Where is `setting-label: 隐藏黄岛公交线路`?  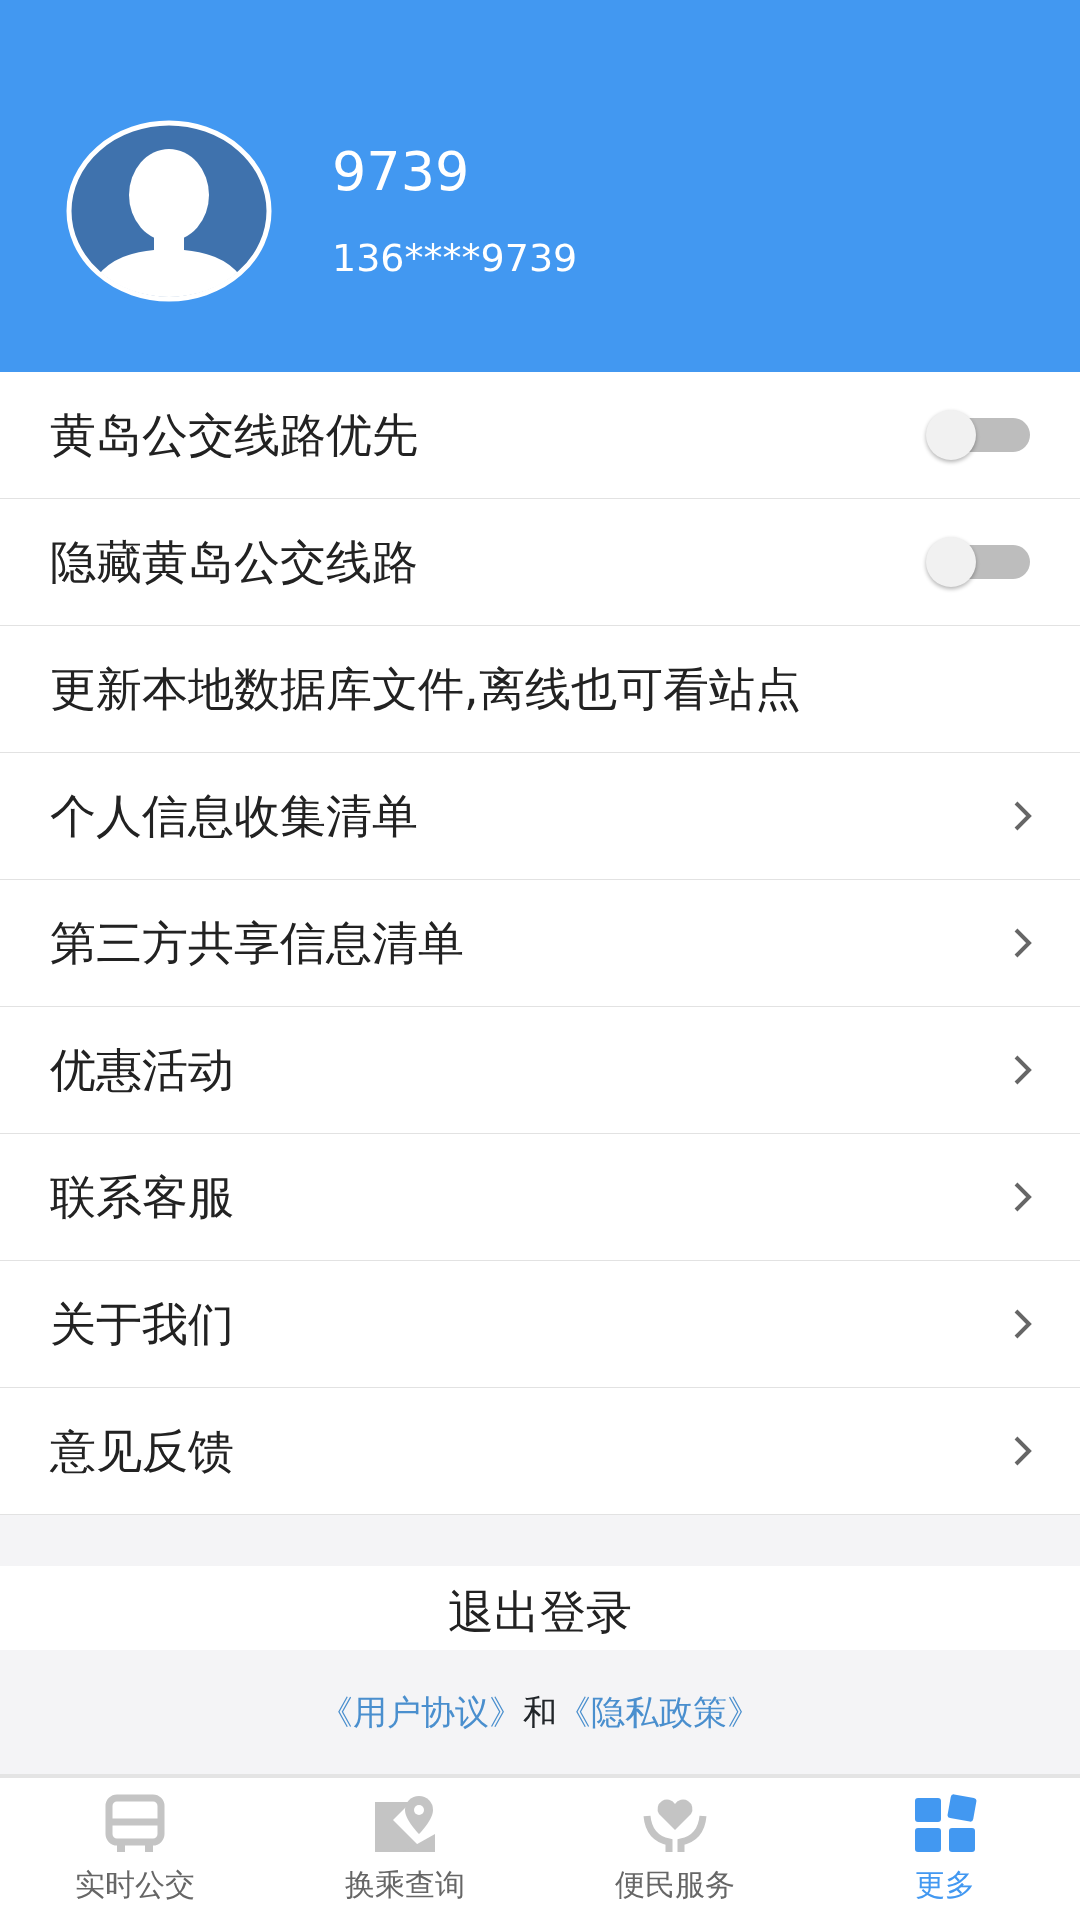 setting-label: 隐藏黄岛公交线路 is located at coordinates (234, 562).